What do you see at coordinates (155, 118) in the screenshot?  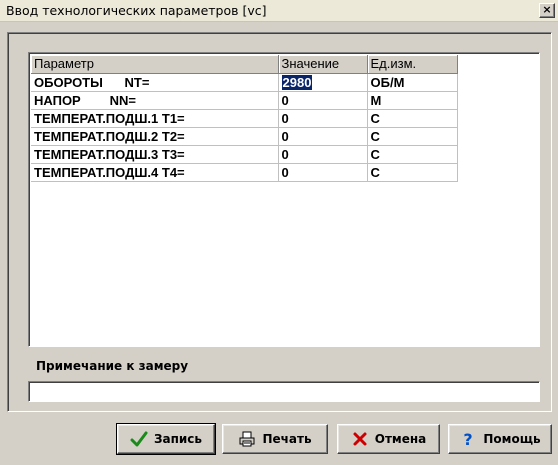 I see `cell-parameter: ТЕМПЕРАТ.ПОДШ.1 T1=` at bounding box center [155, 118].